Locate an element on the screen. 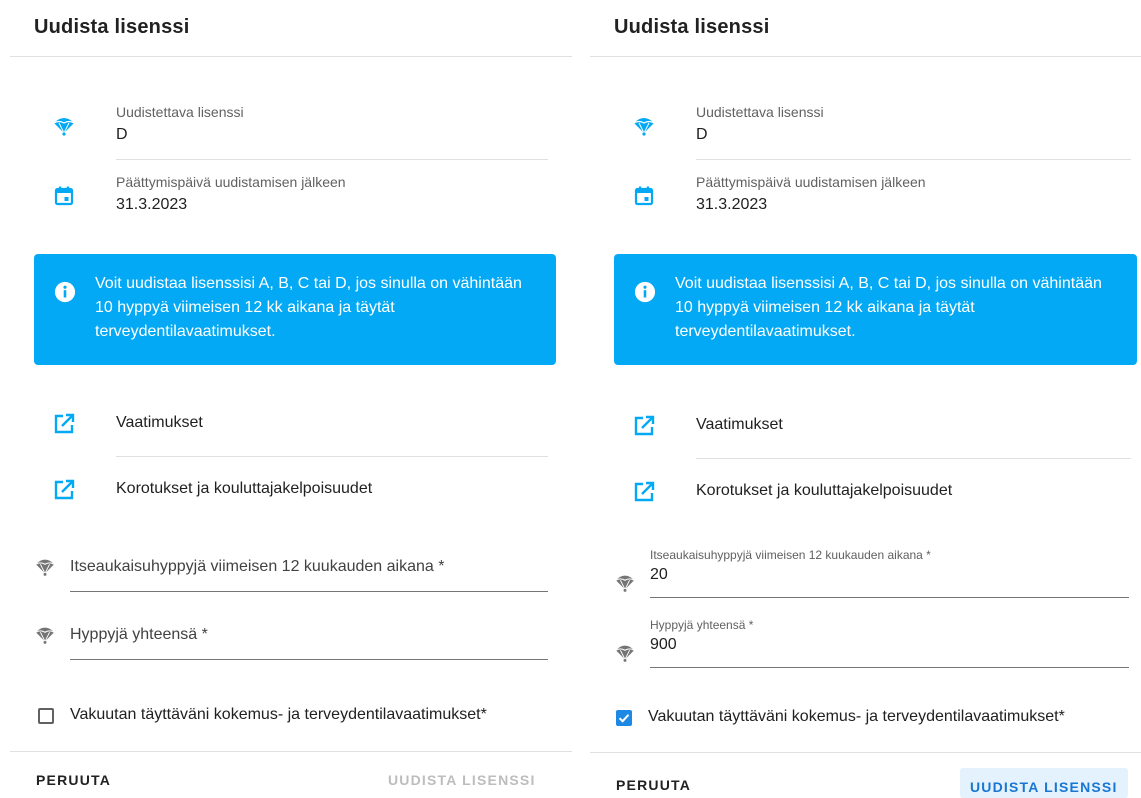  total-jumps-input: Hyppyjä yhteensä * is located at coordinates (291, 635).